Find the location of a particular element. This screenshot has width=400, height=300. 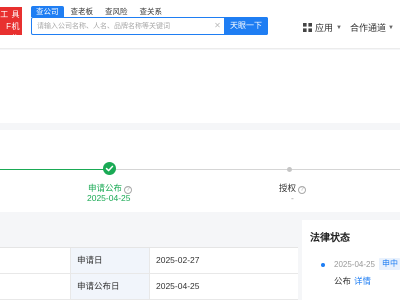

legal-timeline-dot is located at coordinates (323, 265).